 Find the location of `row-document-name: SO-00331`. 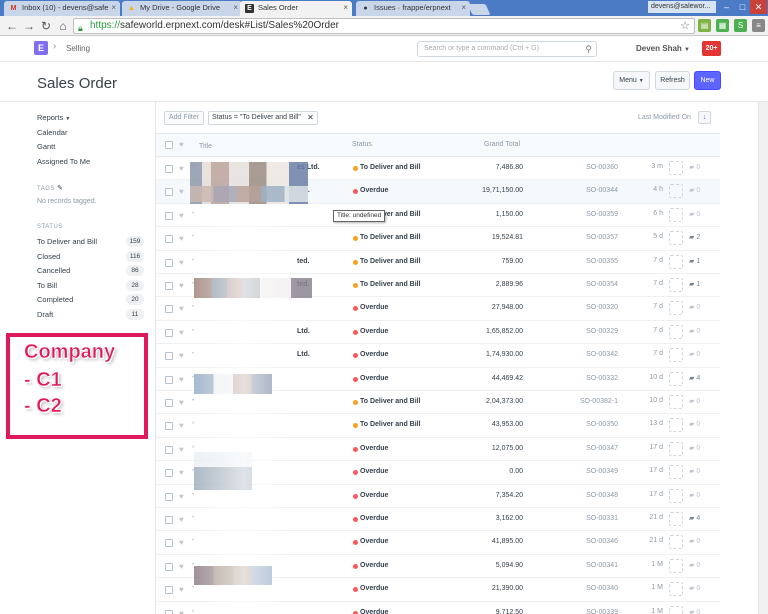

row-document-name: SO-00331 is located at coordinates (602, 518).